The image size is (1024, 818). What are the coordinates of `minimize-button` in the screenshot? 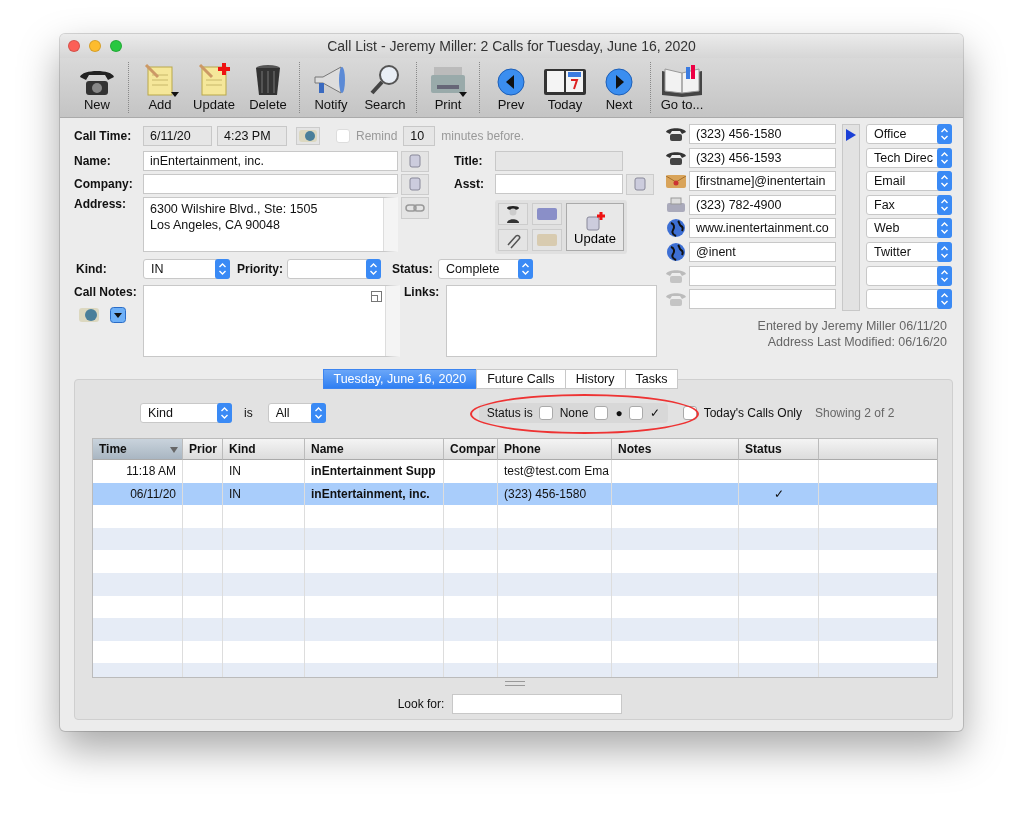 It's located at (95, 46).